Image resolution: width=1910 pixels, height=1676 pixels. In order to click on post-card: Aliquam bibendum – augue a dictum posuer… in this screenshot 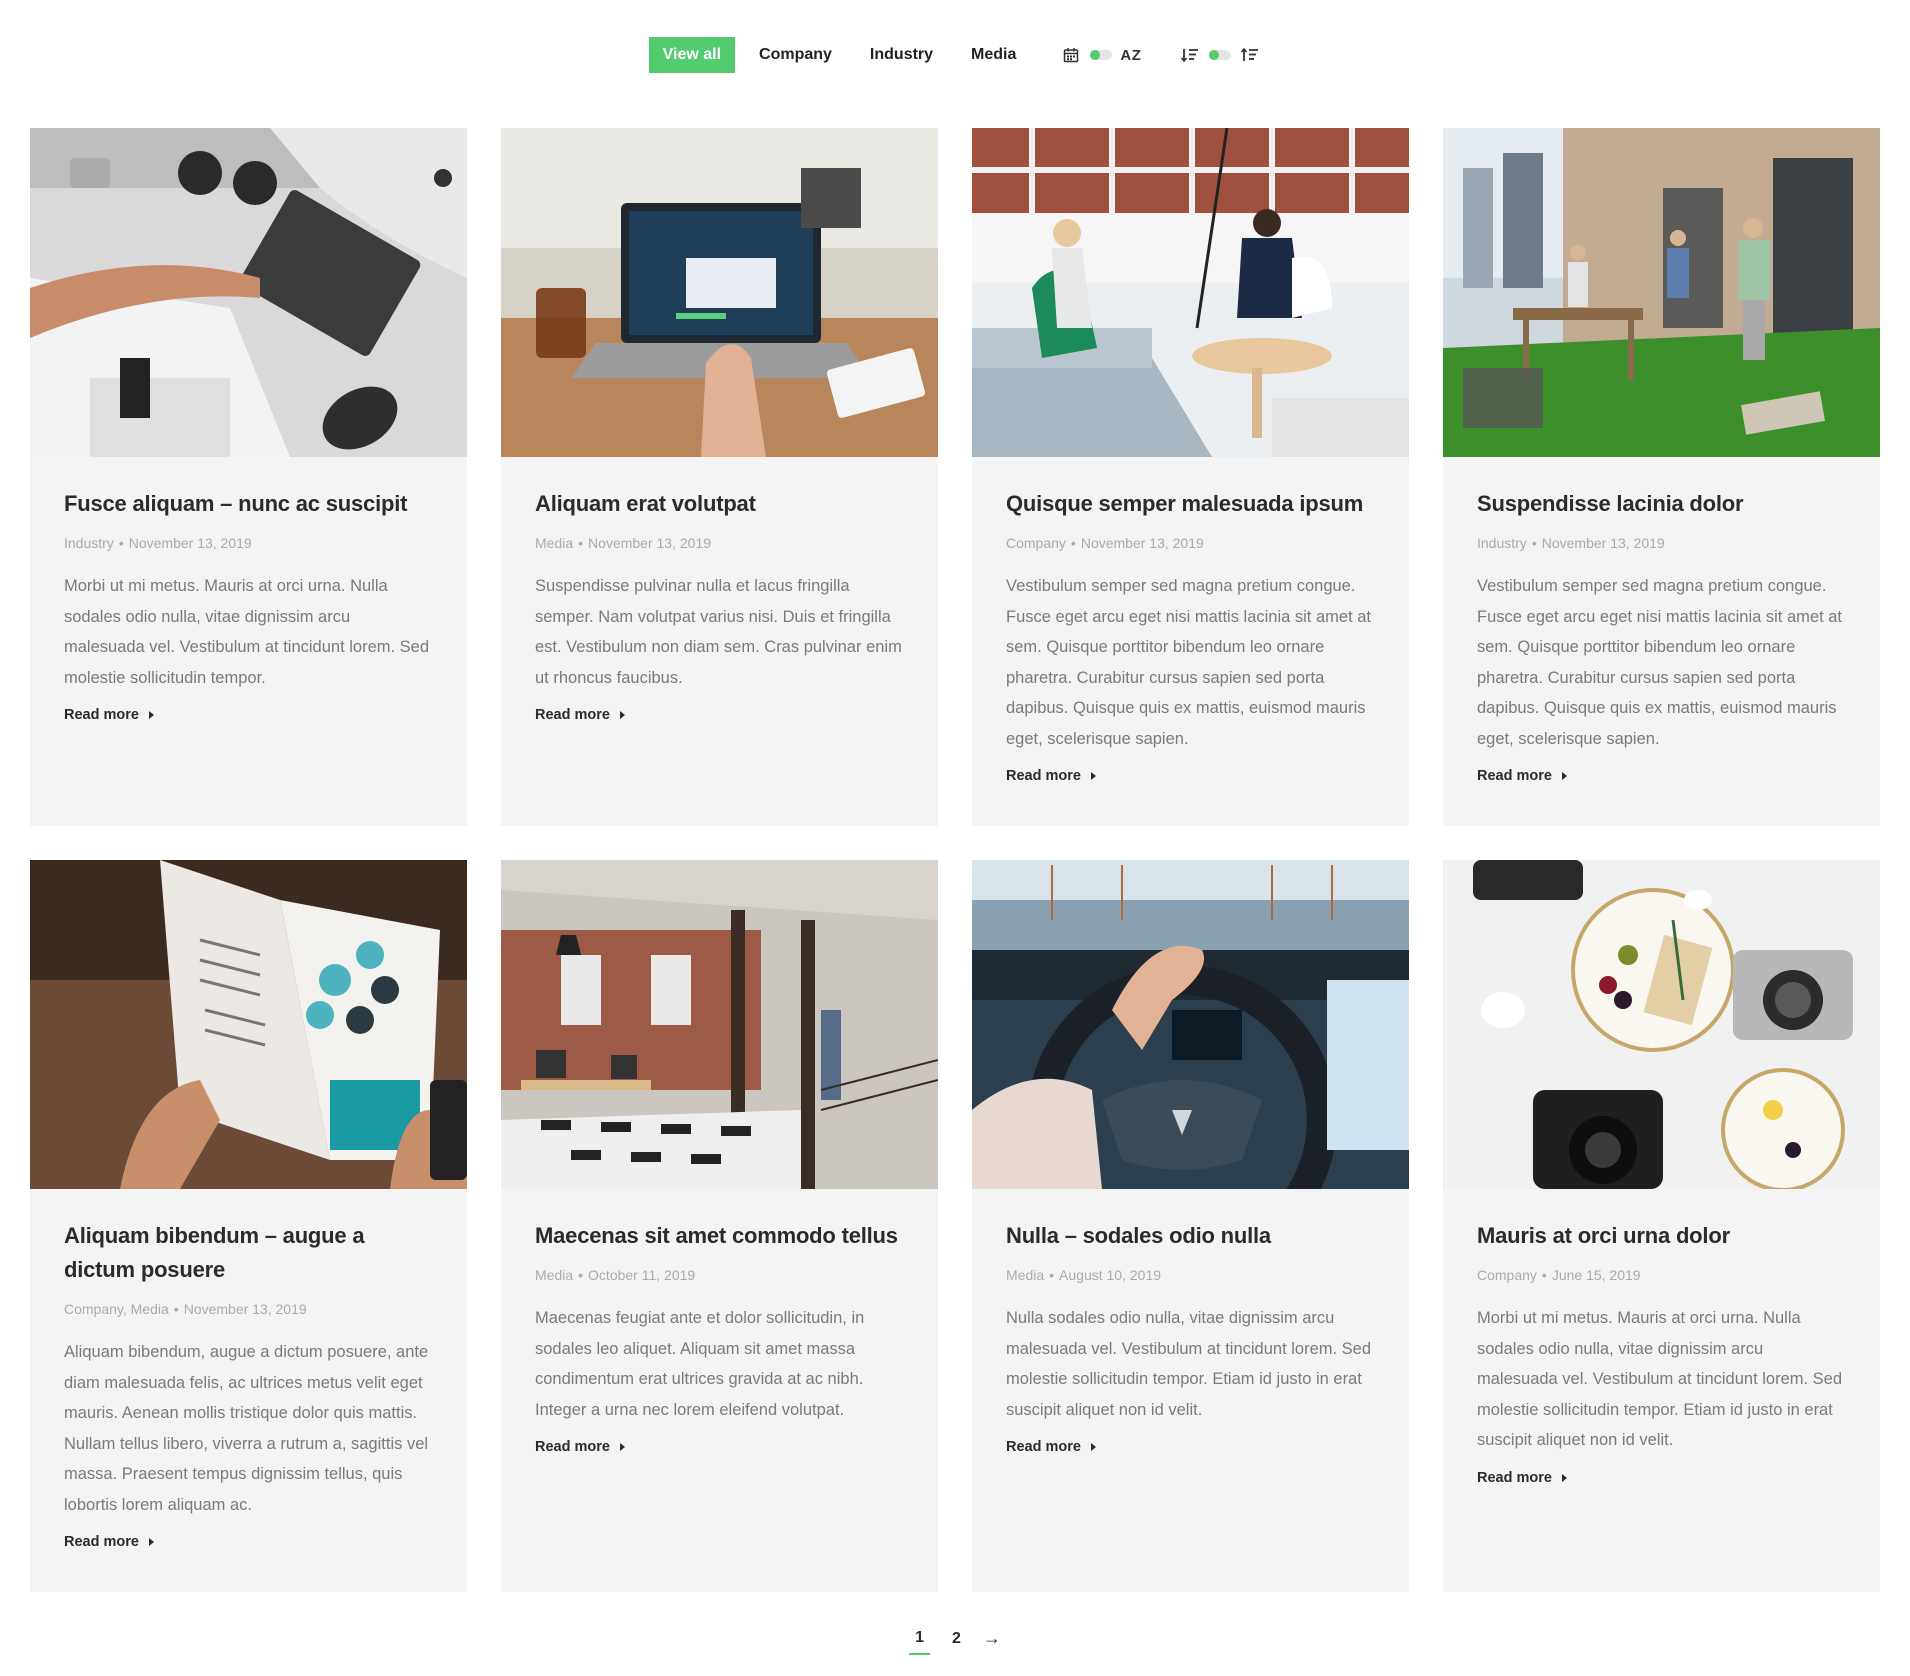, I will do `click(248, 1226)`.